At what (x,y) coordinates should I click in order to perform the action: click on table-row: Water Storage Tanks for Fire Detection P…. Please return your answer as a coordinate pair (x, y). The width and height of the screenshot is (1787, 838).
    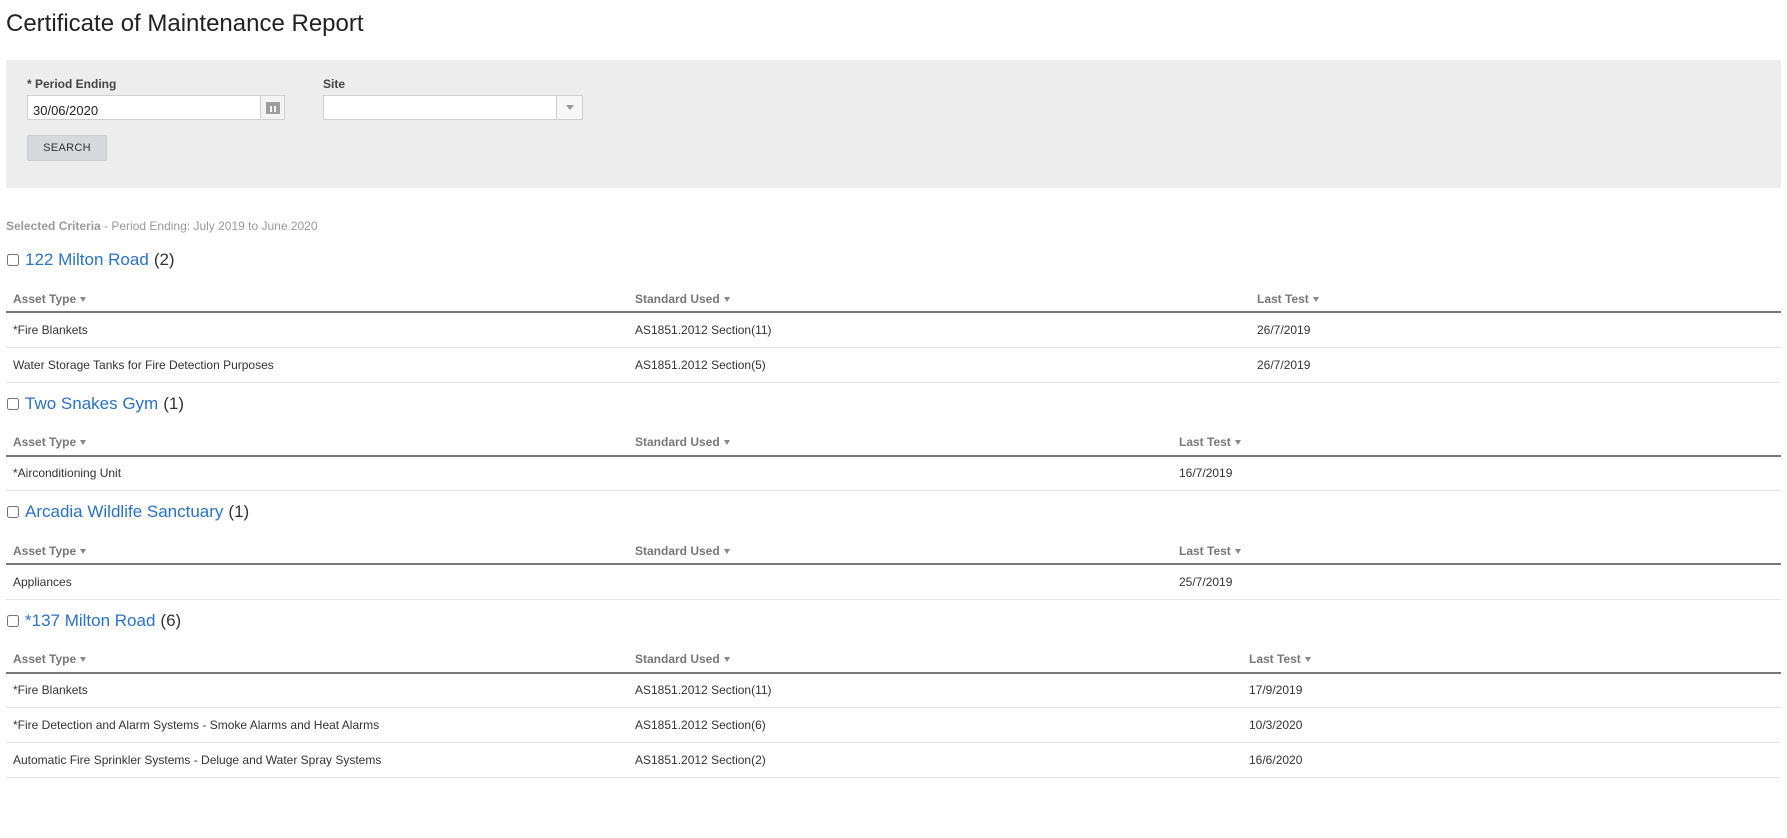
    Looking at the image, I should click on (893, 365).